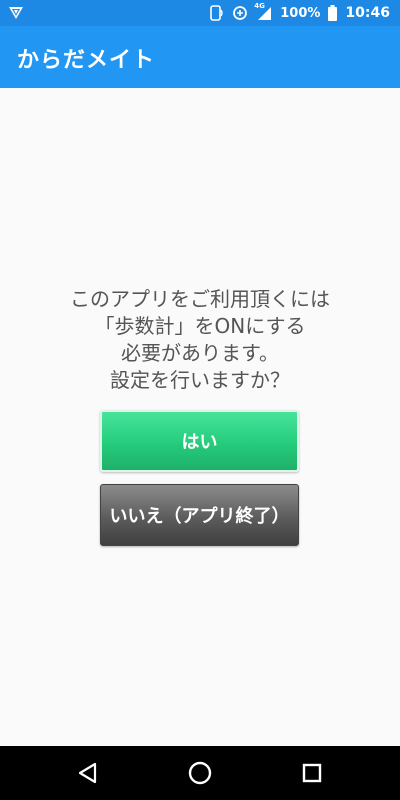 The height and width of the screenshot is (800, 400). I want to click on app-bar: からだメイト, so click(200, 57).